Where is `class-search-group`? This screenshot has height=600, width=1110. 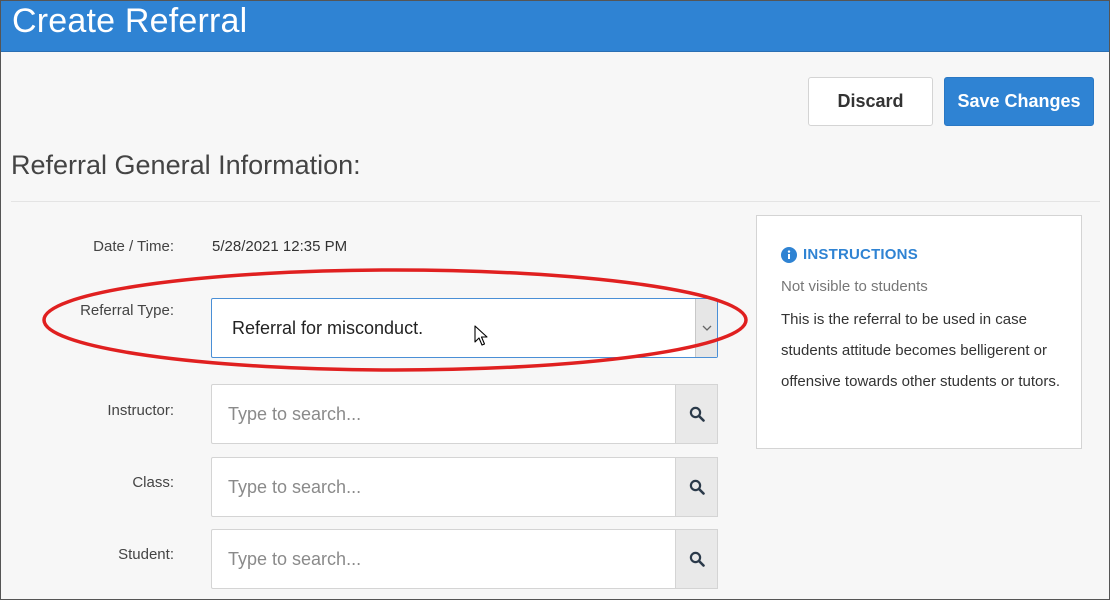 class-search-group is located at coordinates (464, 487).